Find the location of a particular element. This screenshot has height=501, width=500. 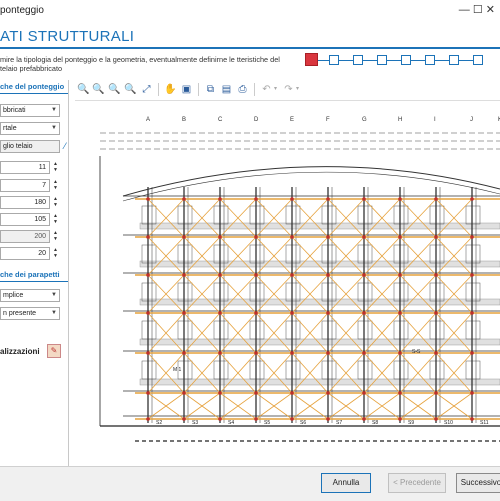

spin-field-1: 11 is located at coordinates (25, 167).